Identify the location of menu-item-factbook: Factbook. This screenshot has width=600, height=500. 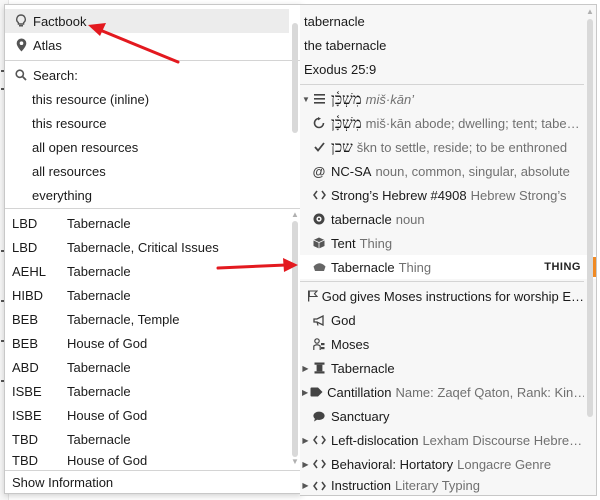
(147, 21).